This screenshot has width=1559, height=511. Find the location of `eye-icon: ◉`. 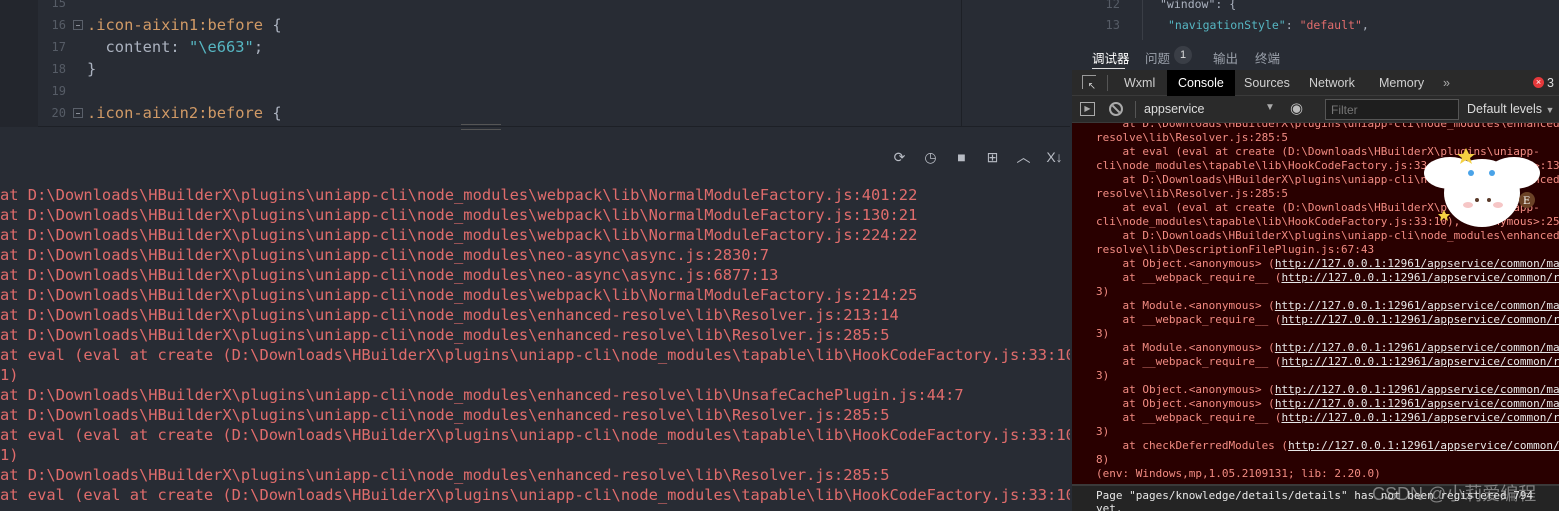

eye-icon: ◉ is located at coordinates (1296, 108).